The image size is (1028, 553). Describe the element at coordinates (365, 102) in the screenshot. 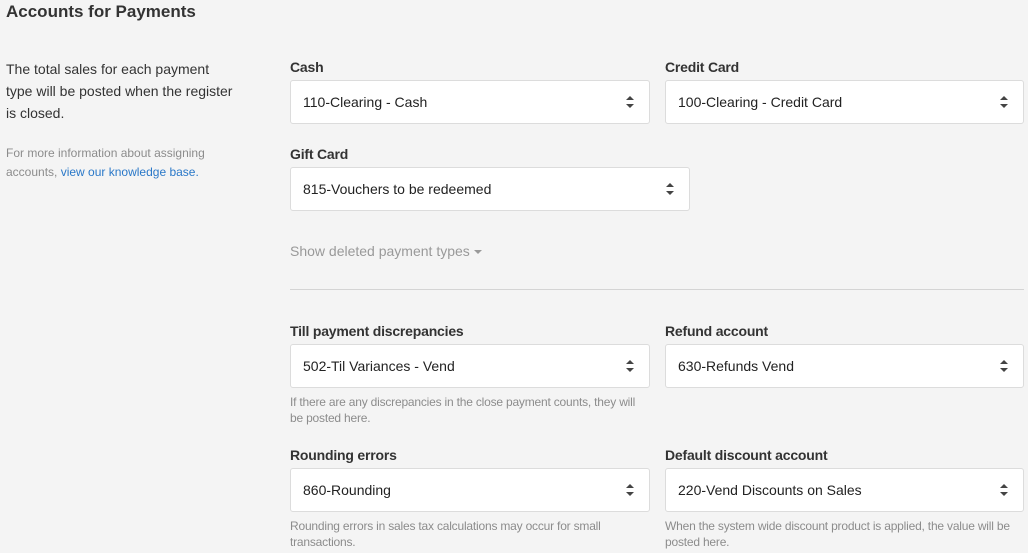

I see `cash-select-value: 110-Clearing - Cash` at that location.